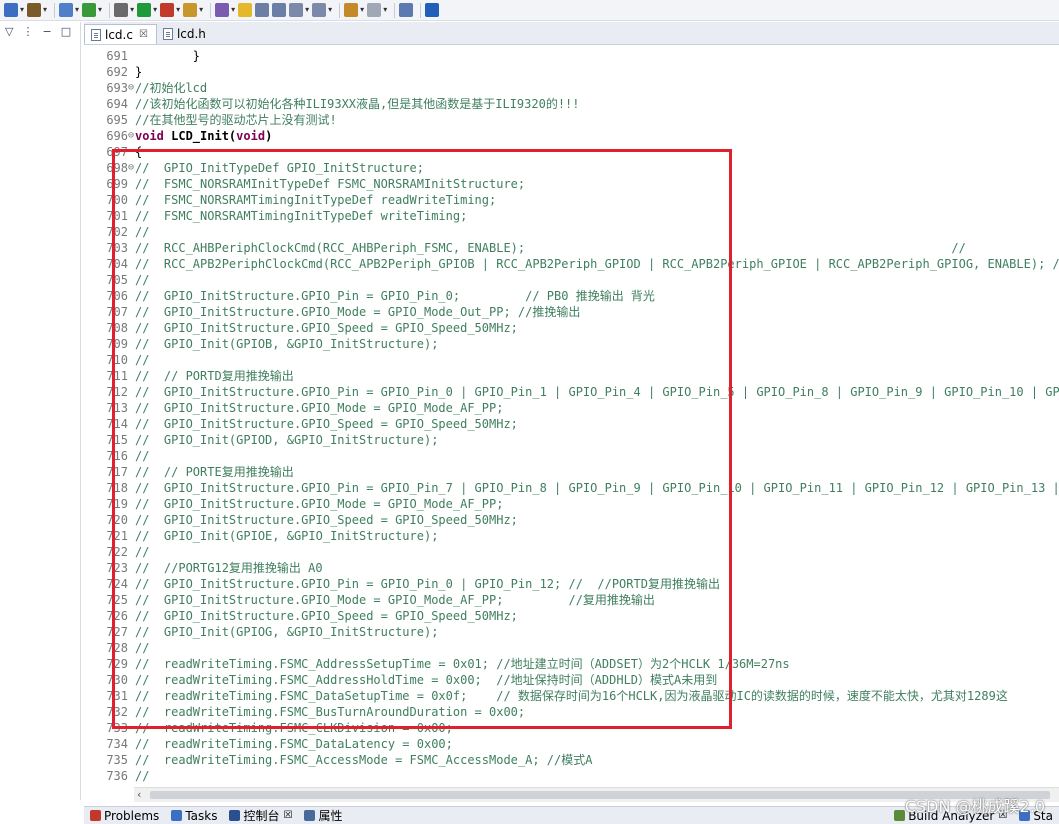 The width and height of the screenshot is (1059, 824). I want to click on bottom-tab: Tasks, so click(194, 816).